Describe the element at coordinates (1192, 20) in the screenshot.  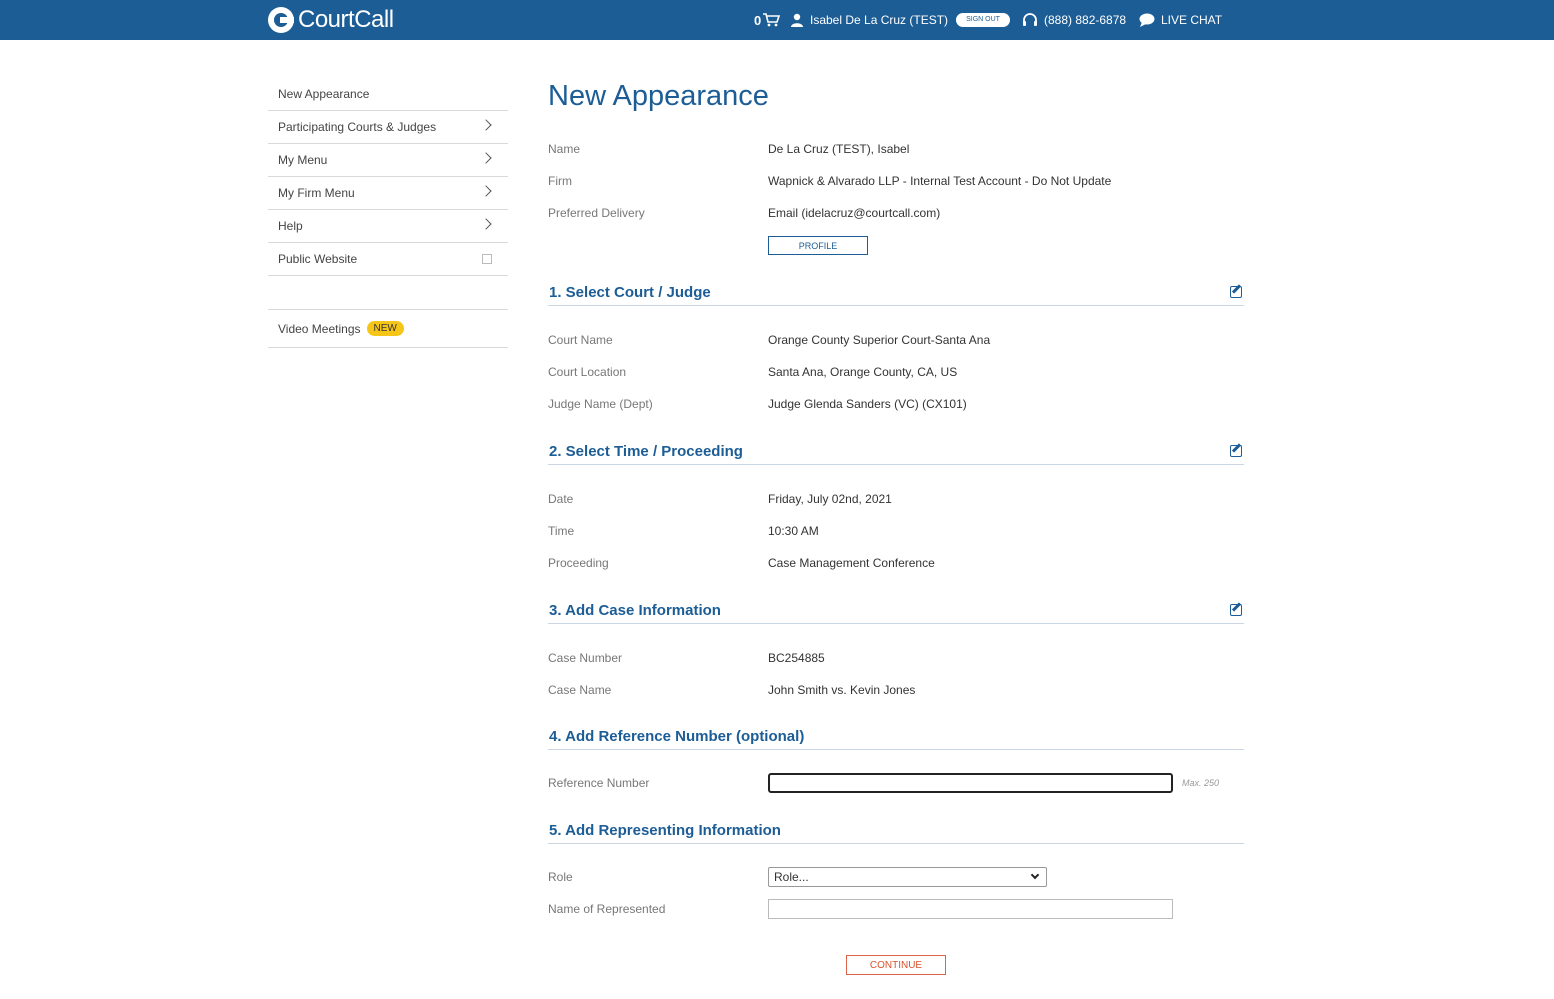
I see `live-chat-label: LIVE CHAT` at that location.